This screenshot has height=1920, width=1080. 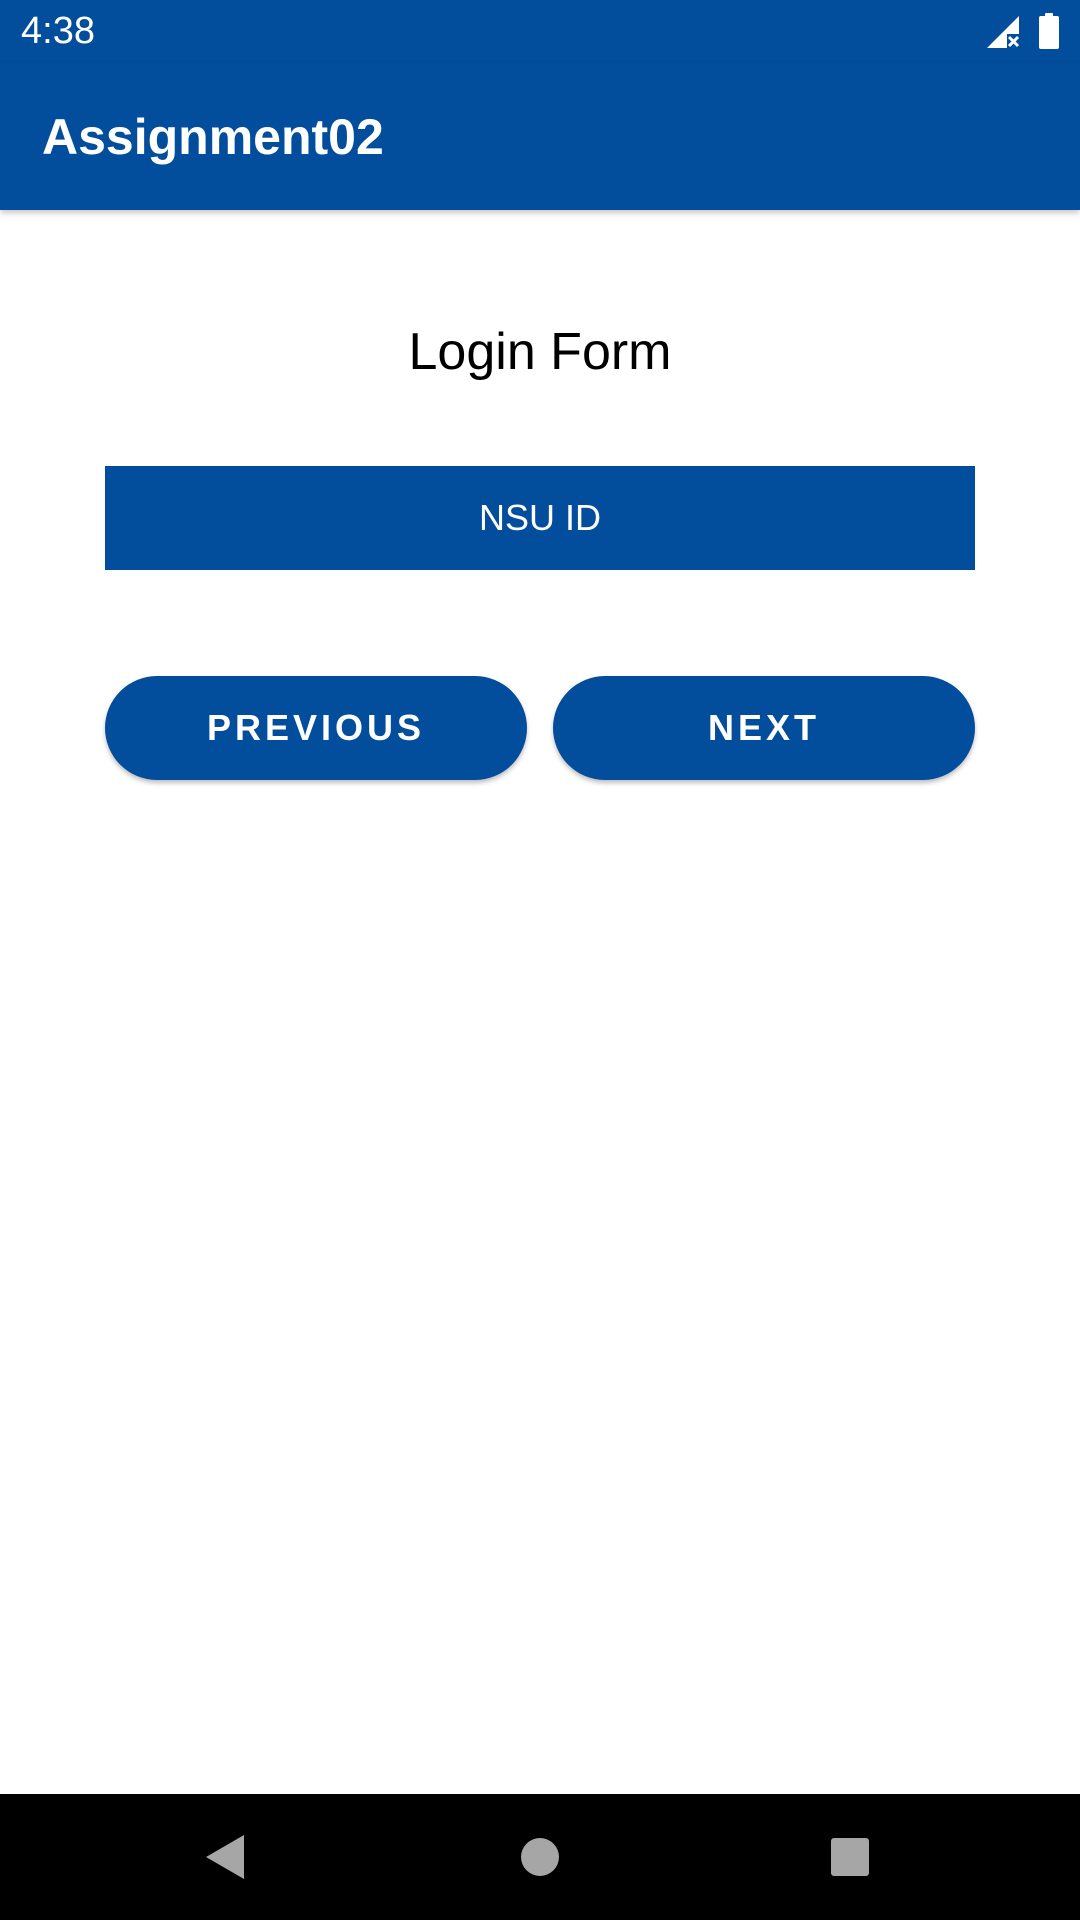 I want to click on recents-button, so click(x=850, y=1857).